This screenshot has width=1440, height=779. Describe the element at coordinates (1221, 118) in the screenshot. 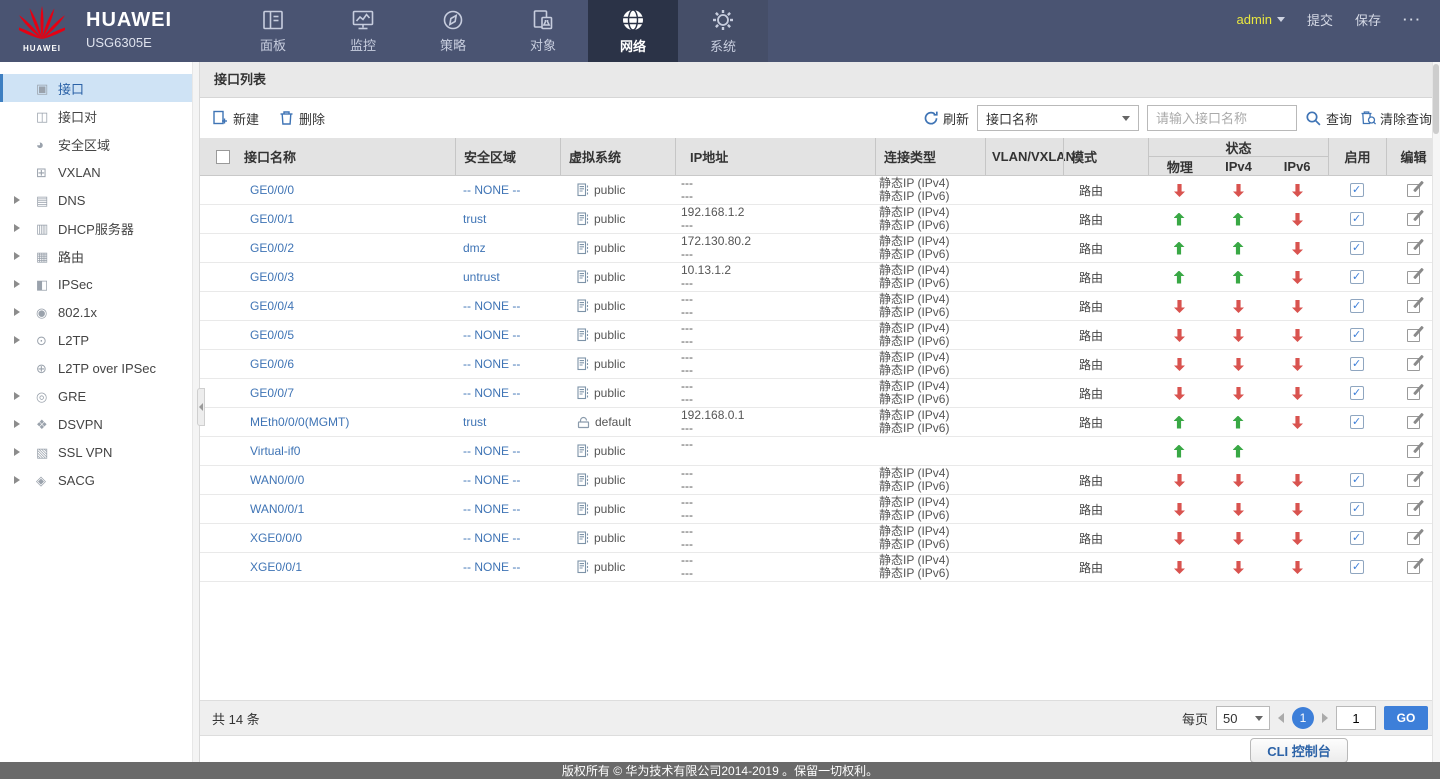

I see `search-input` at that location.